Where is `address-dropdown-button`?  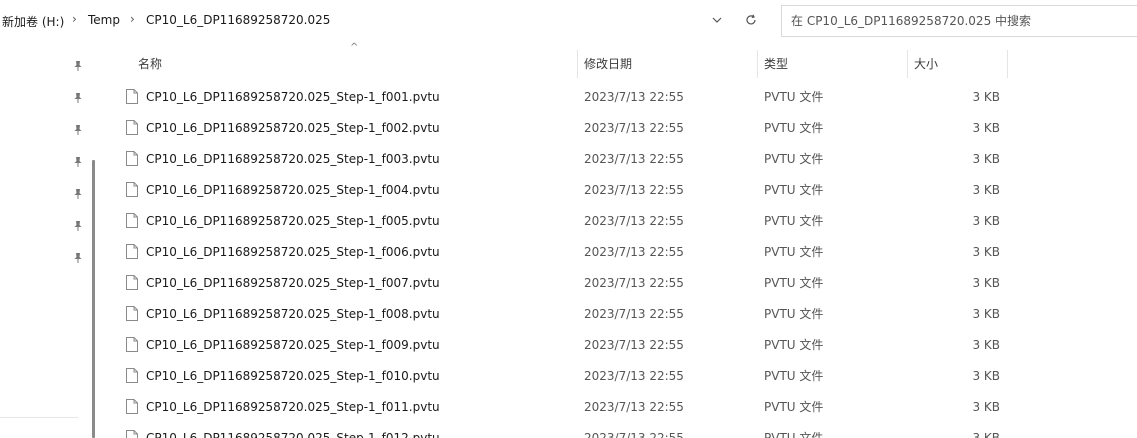 address-dropdown-button is located at coordinates (717, 20).